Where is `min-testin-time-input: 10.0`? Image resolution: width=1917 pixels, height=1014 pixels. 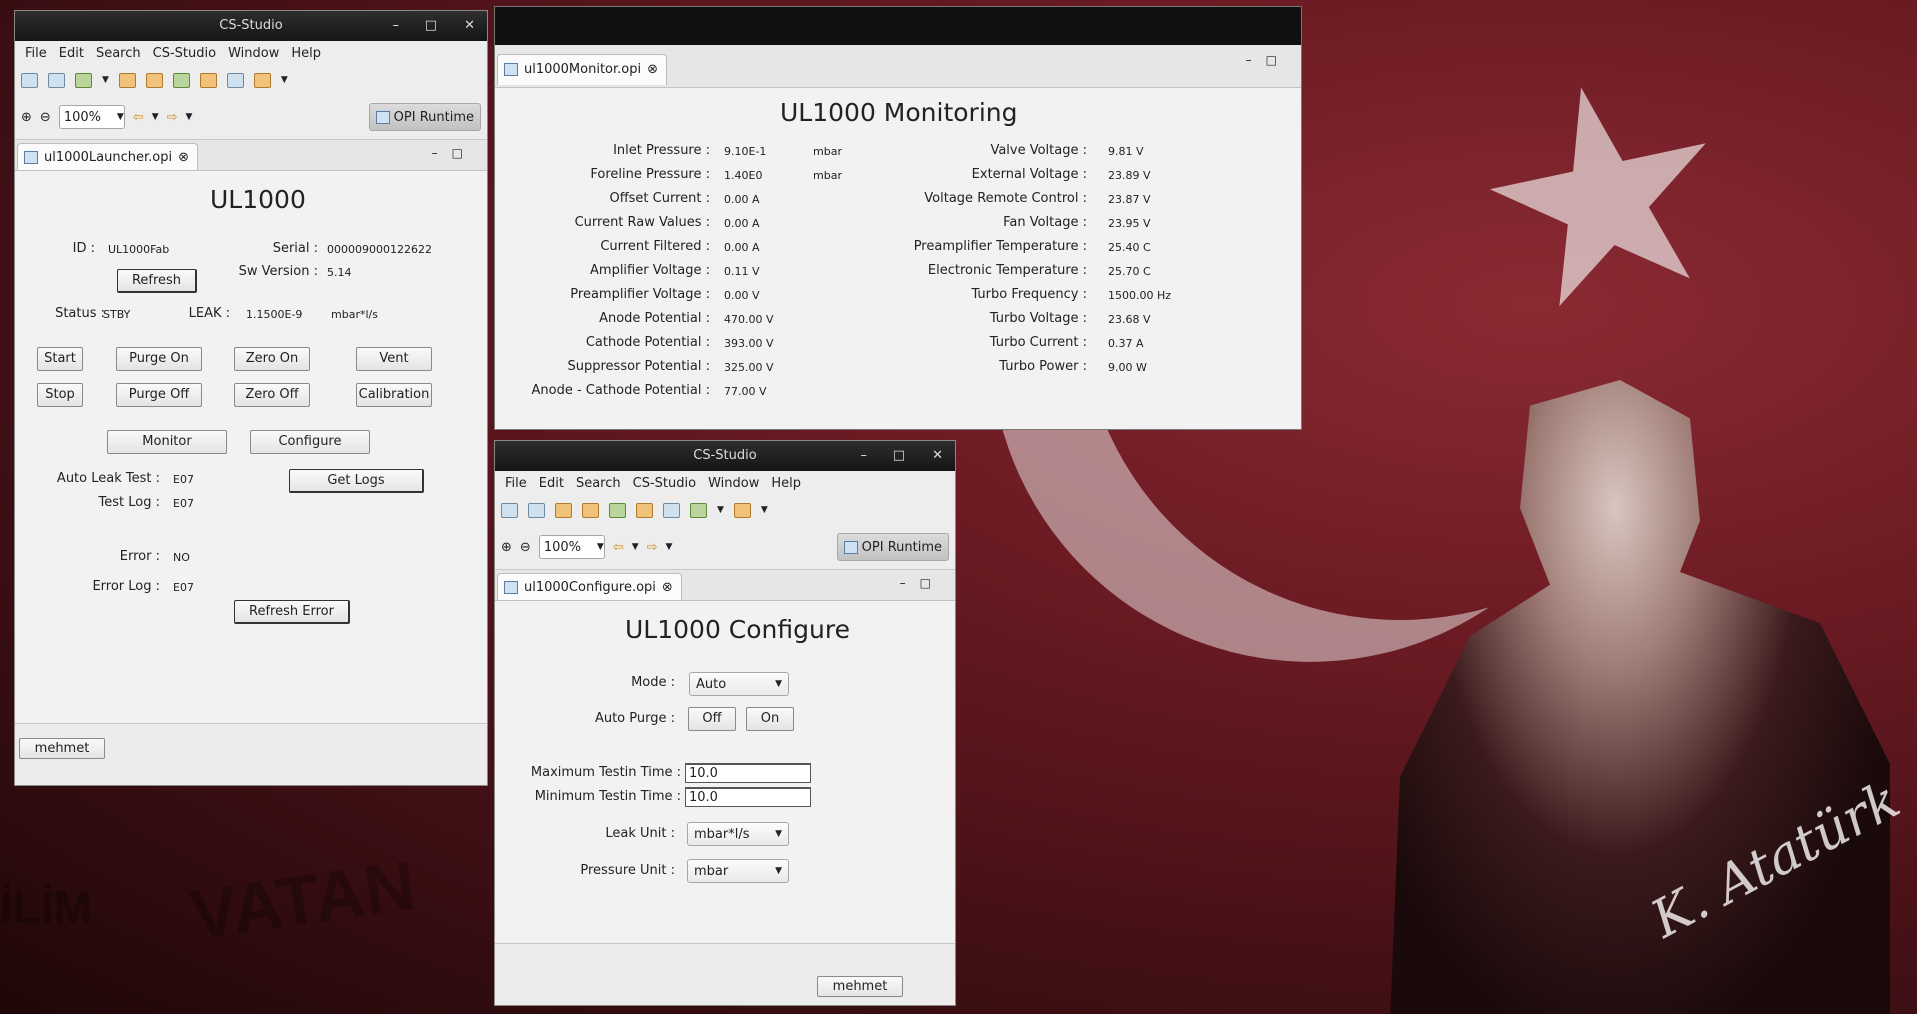
min-testin-time-input: 10.0 is located at coordinates (748, 797).